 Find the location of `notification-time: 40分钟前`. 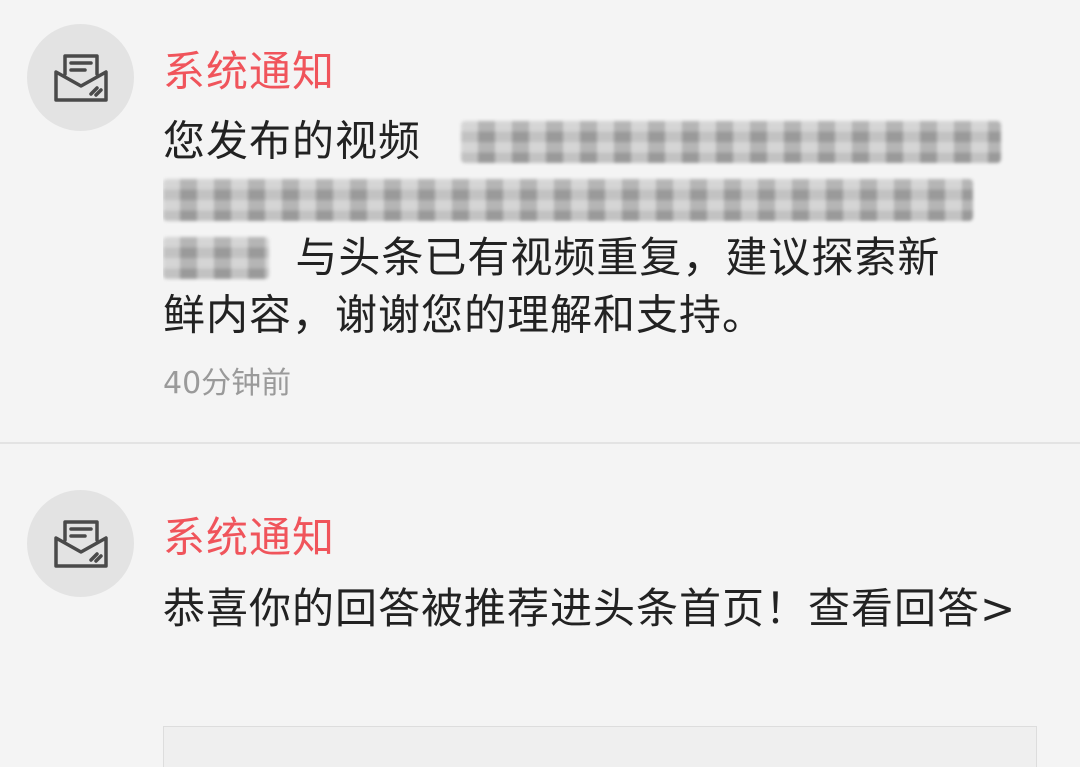

notification-time: 40分钟前 is located at coordinates (227, 383).